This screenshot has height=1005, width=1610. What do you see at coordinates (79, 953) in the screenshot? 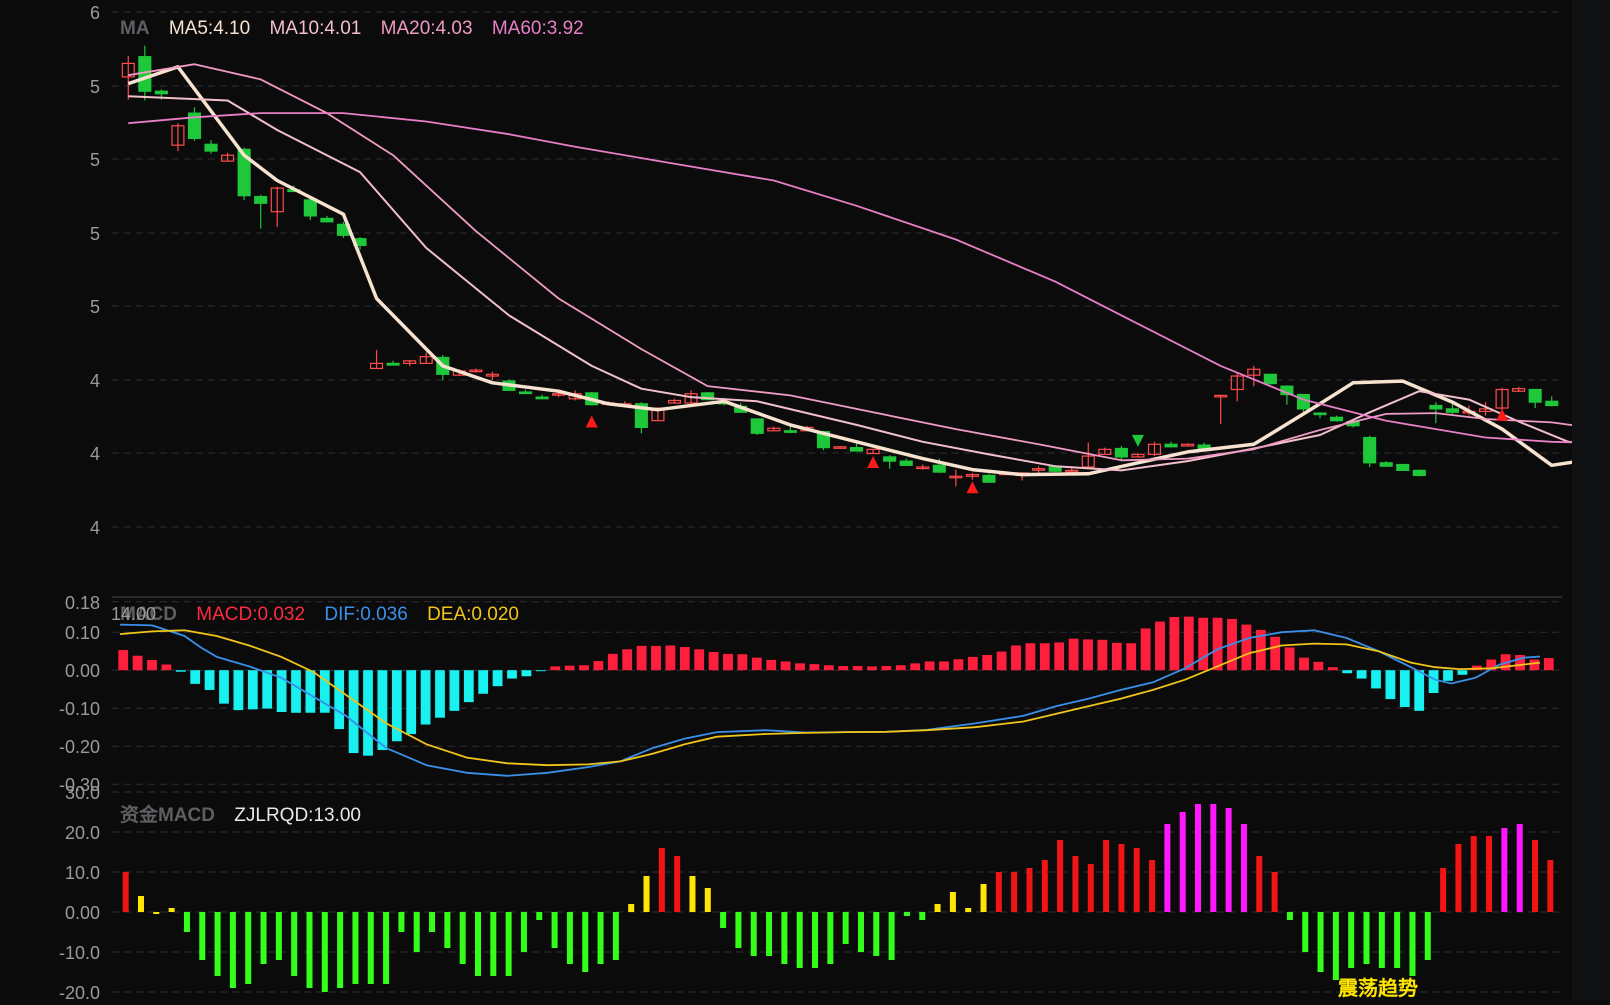
I see `y-tick-label: -10.0` at bounding box center [79, 953].